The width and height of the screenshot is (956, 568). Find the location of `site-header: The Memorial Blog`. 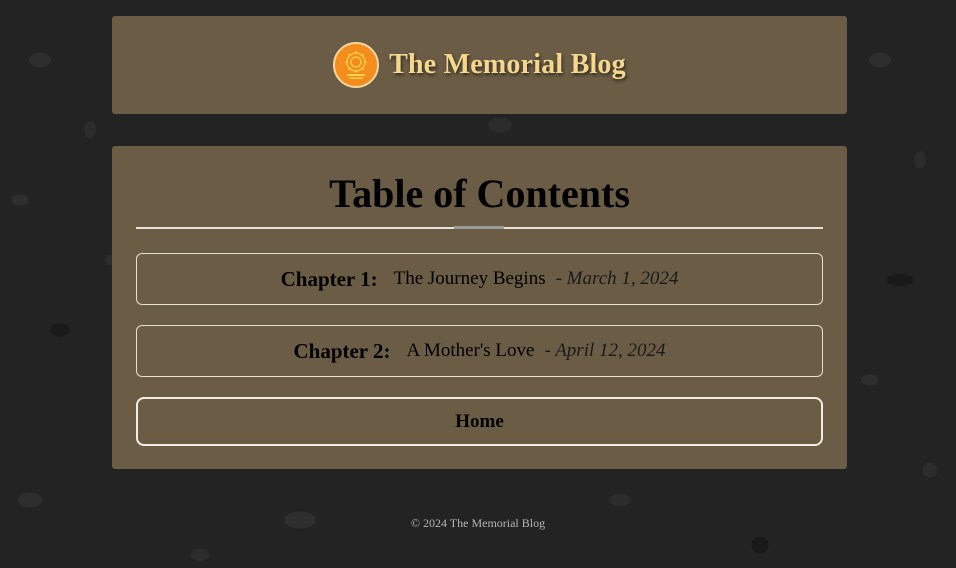

site-header: The Memorial Blog is located at coordinates (479, 65).